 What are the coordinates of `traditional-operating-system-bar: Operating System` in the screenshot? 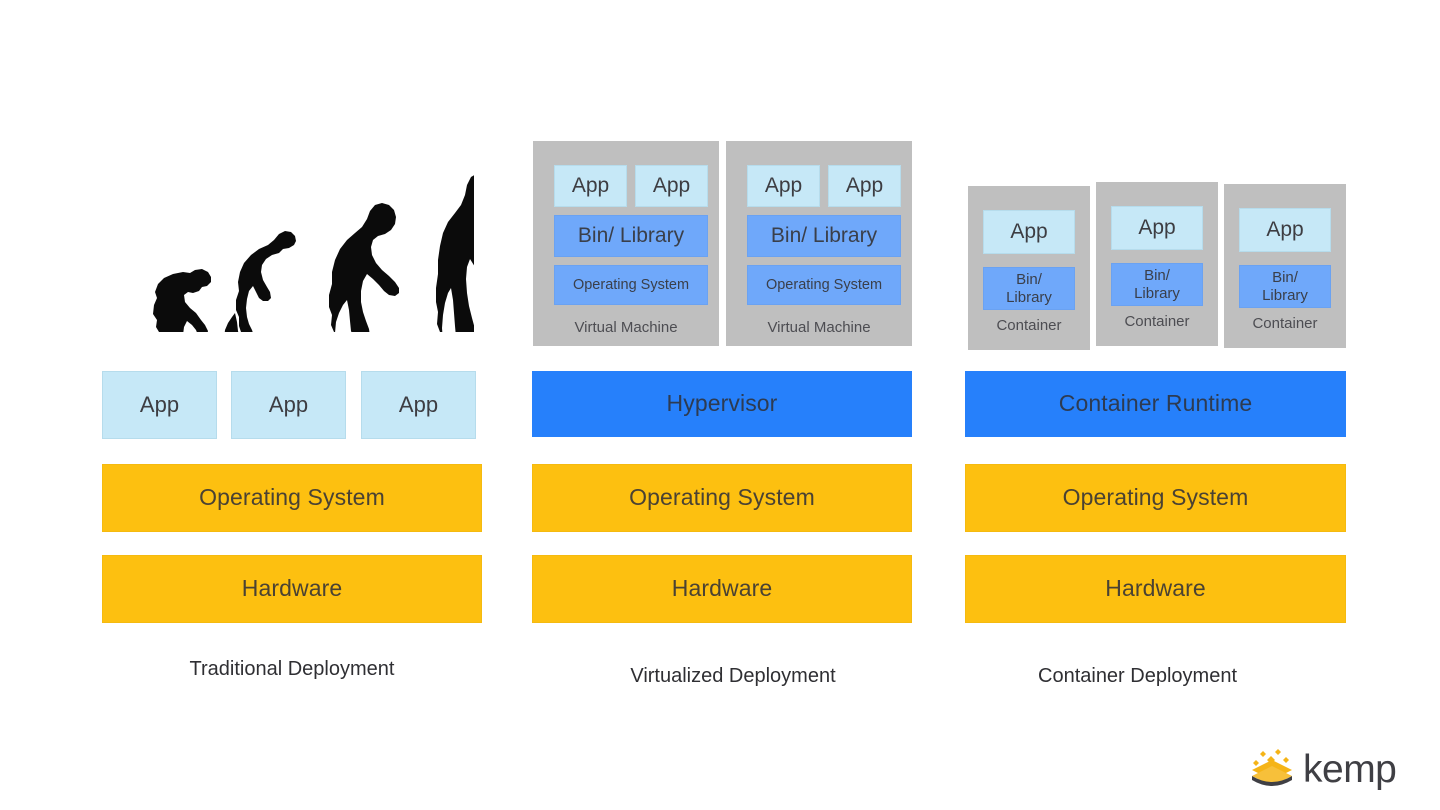 It's located at (292, 498).